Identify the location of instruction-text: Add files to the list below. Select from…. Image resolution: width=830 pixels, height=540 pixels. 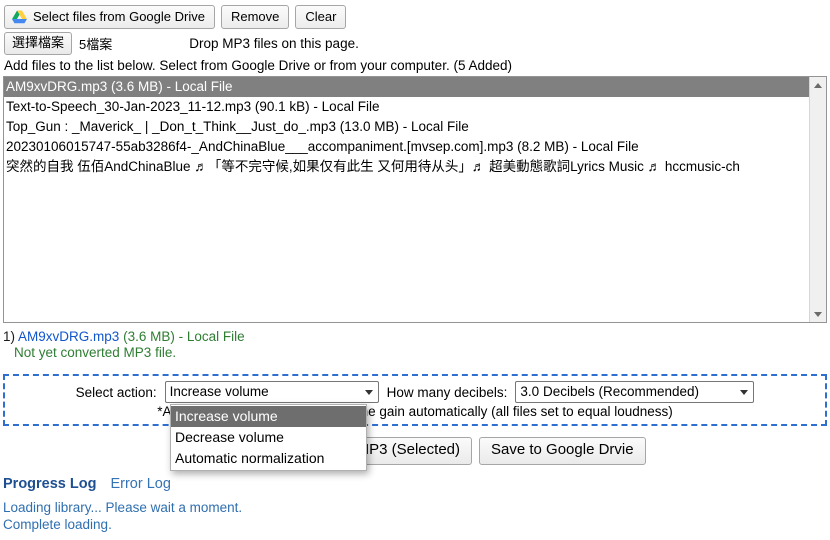
(258, 65).